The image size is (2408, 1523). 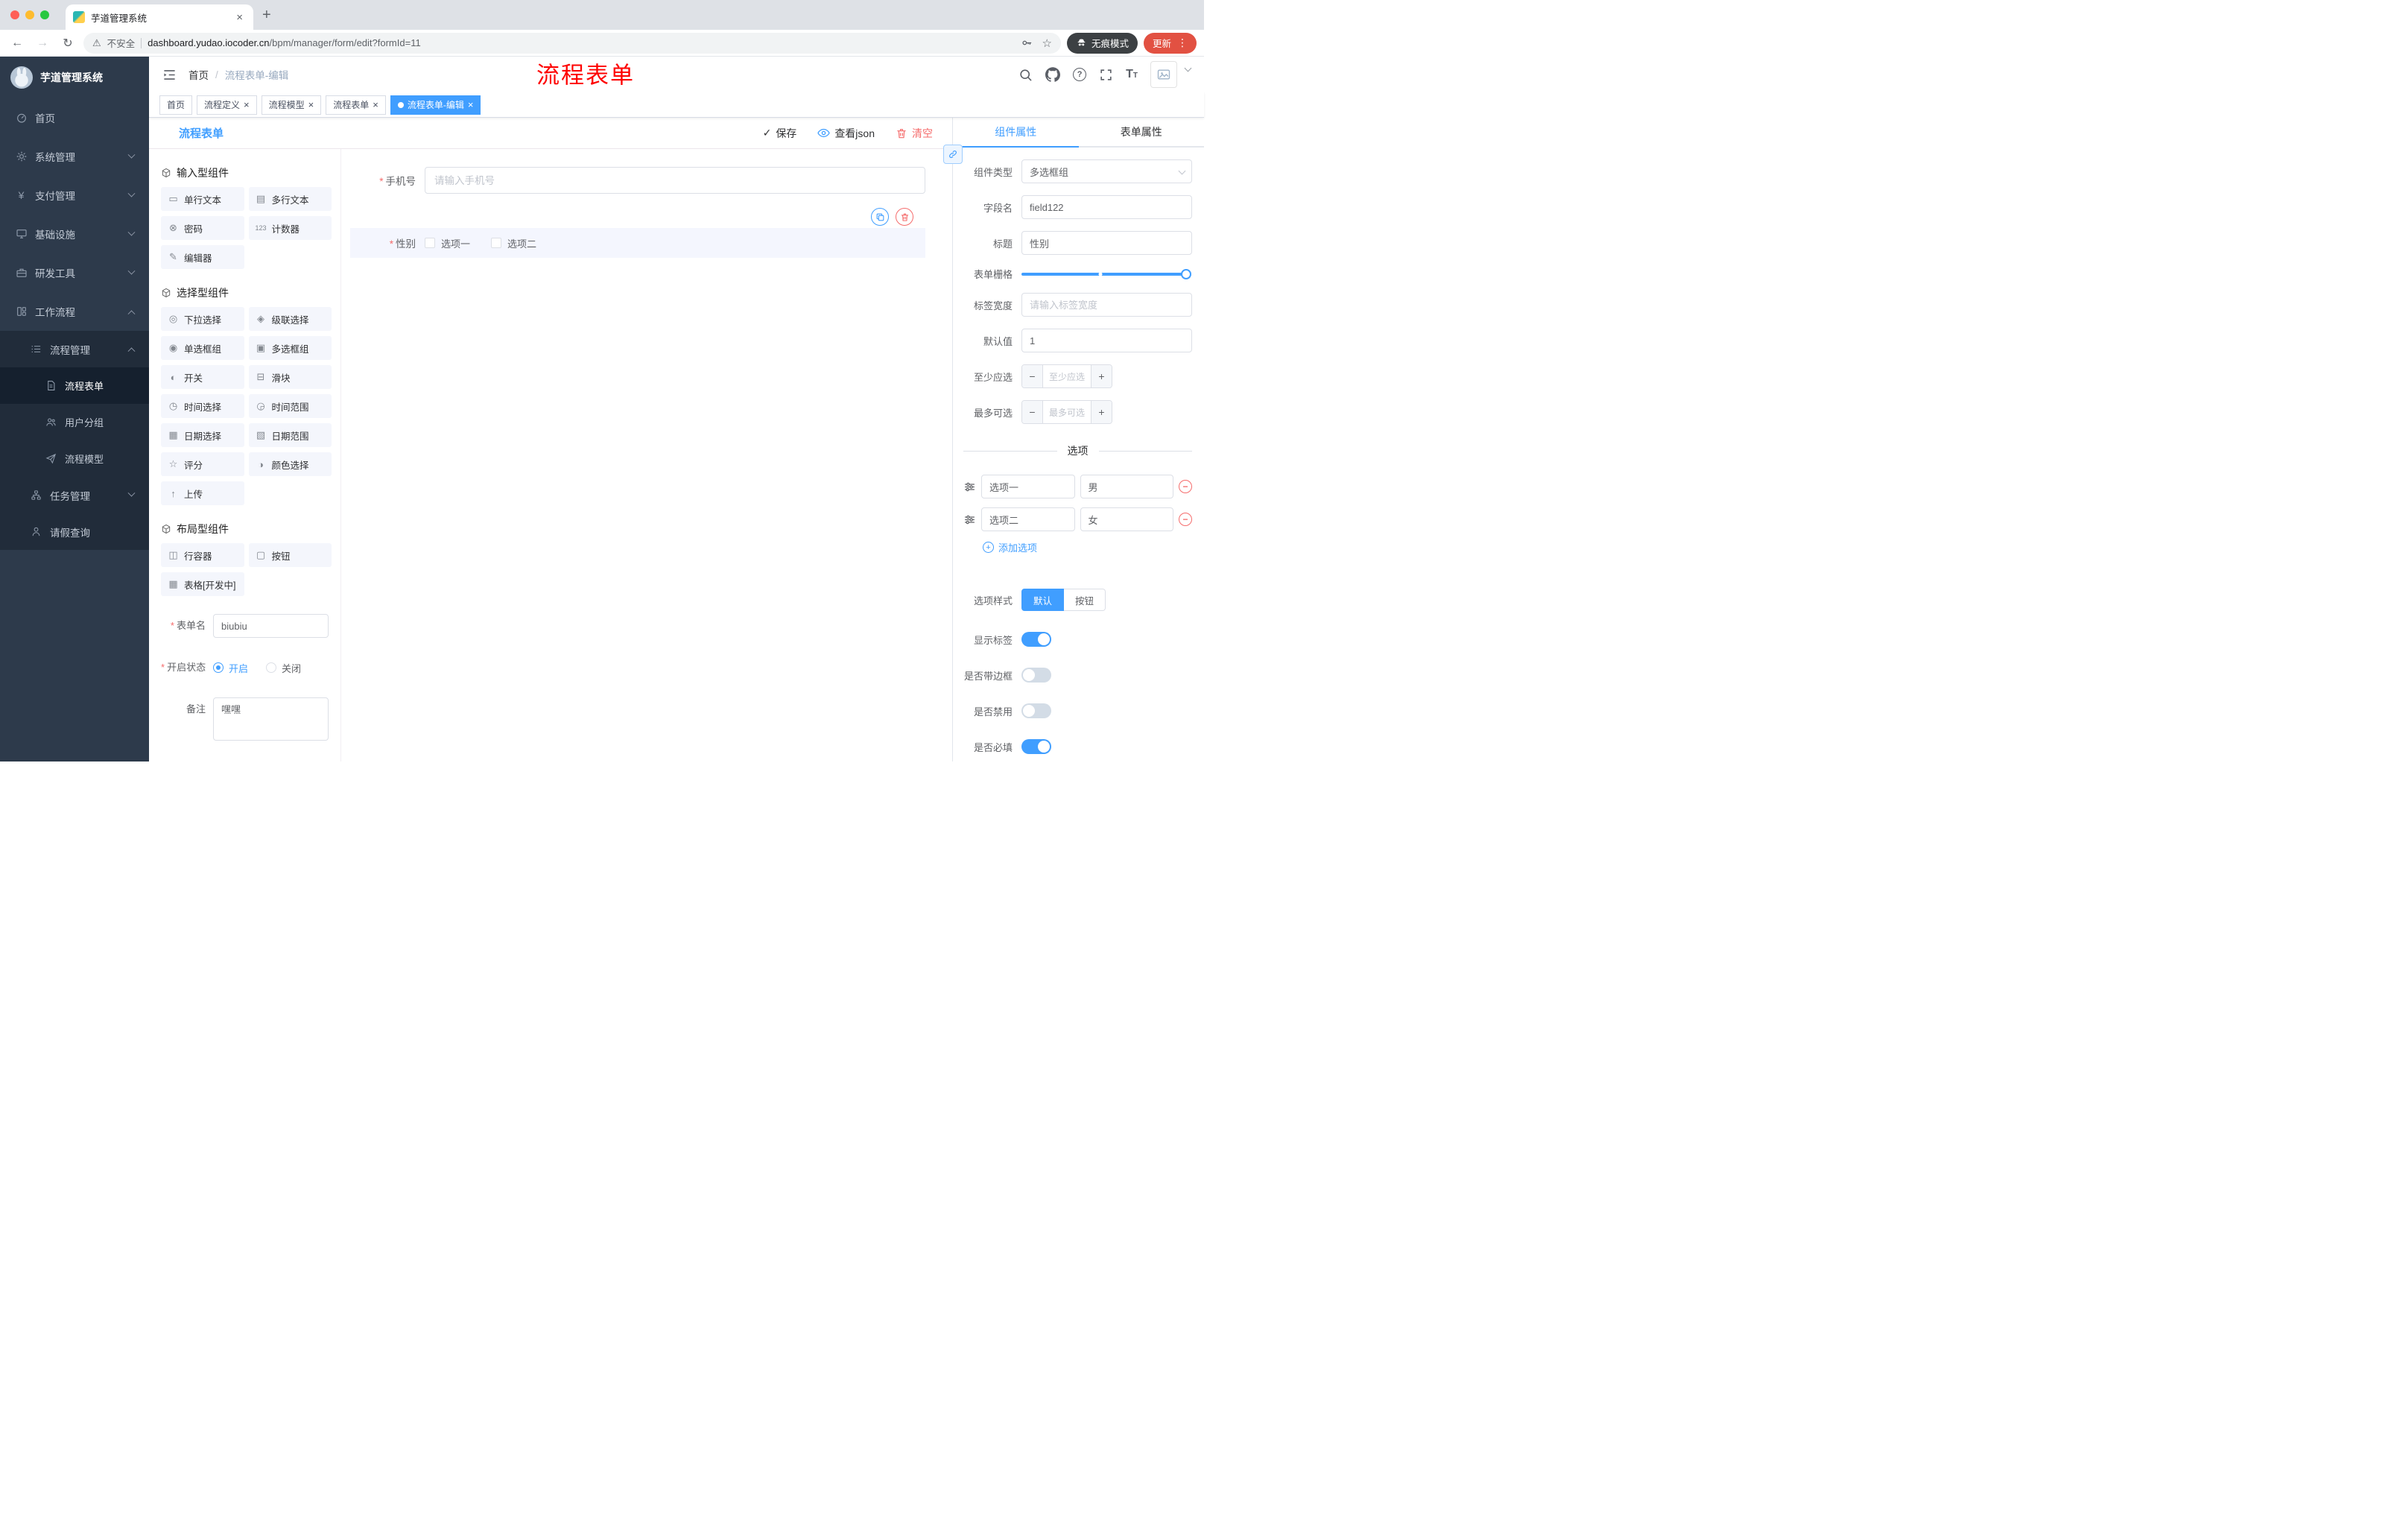 What do you see at coordinates (202, 555) in the screenshot?
I see `palette-item-row-container: ◫ 行容器` at bounding box center [202, 555].